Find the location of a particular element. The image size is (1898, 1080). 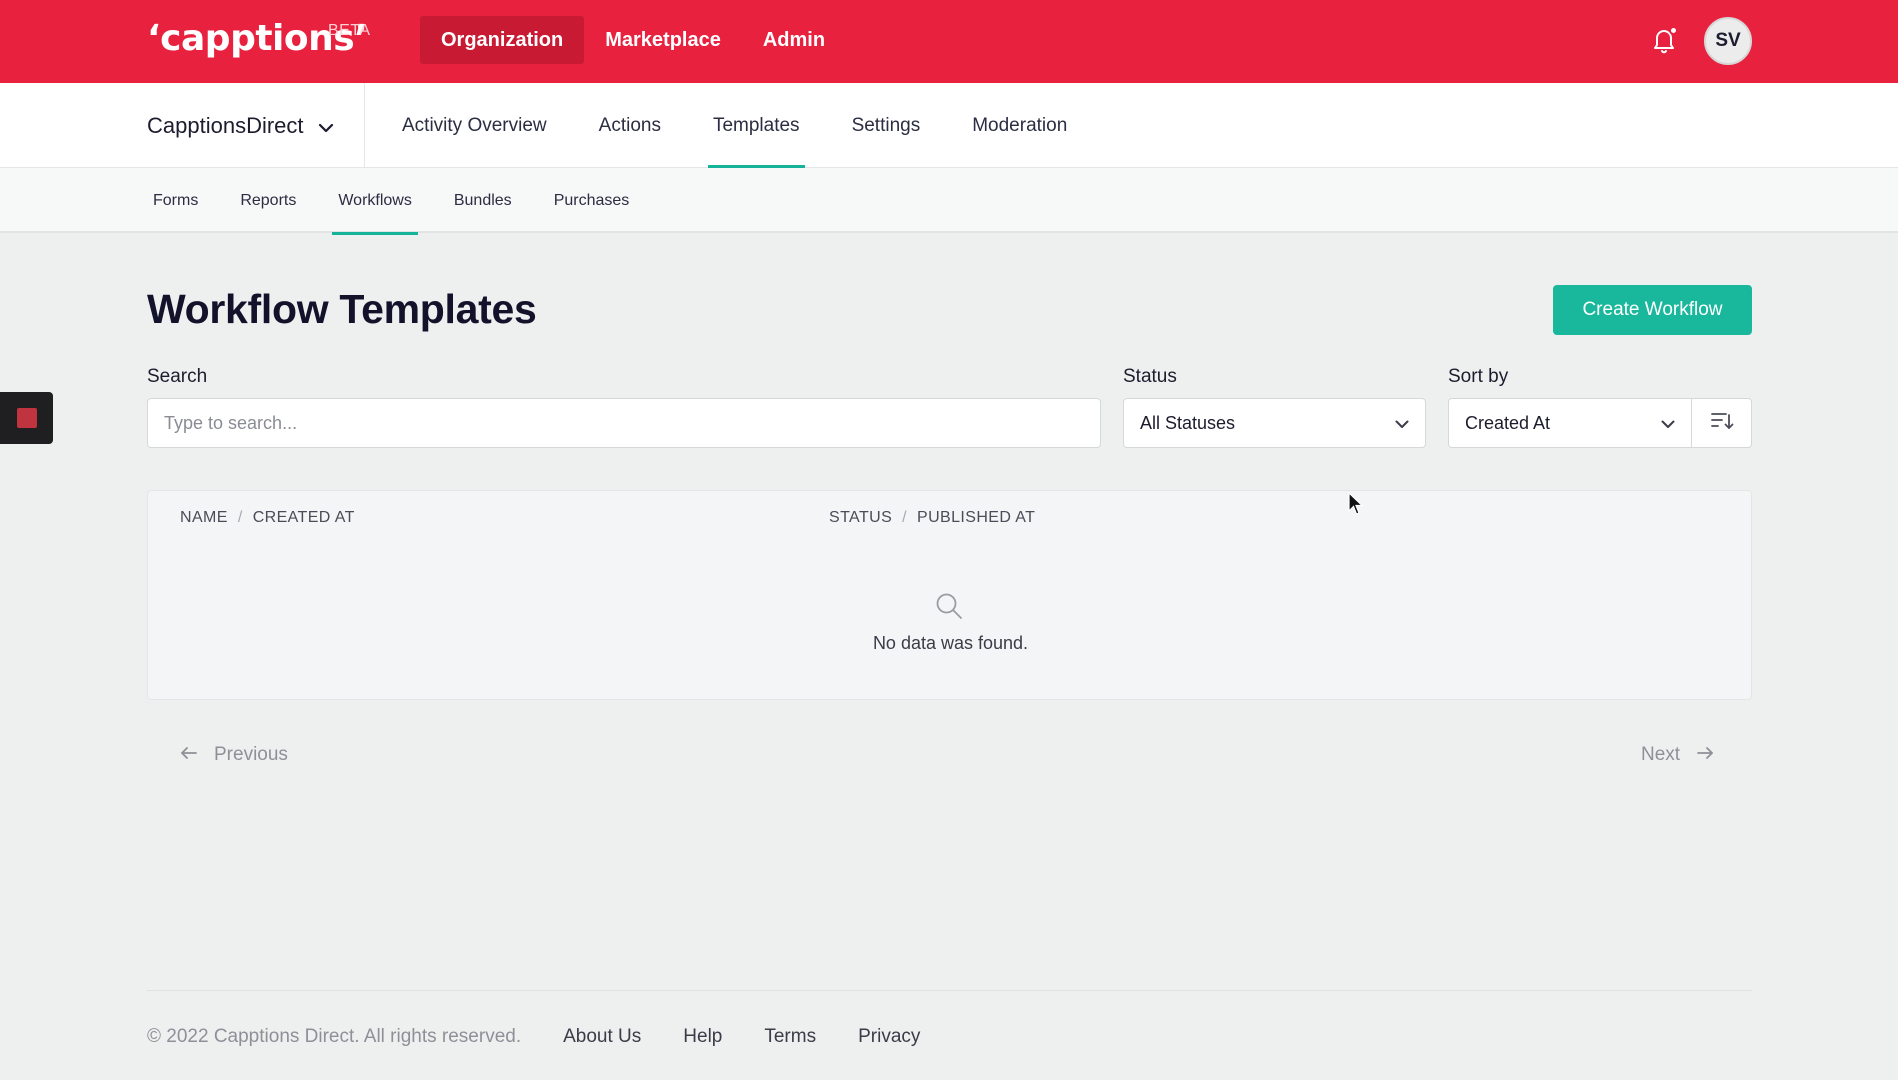

notification-dot is located at coordinates (1673, 30).